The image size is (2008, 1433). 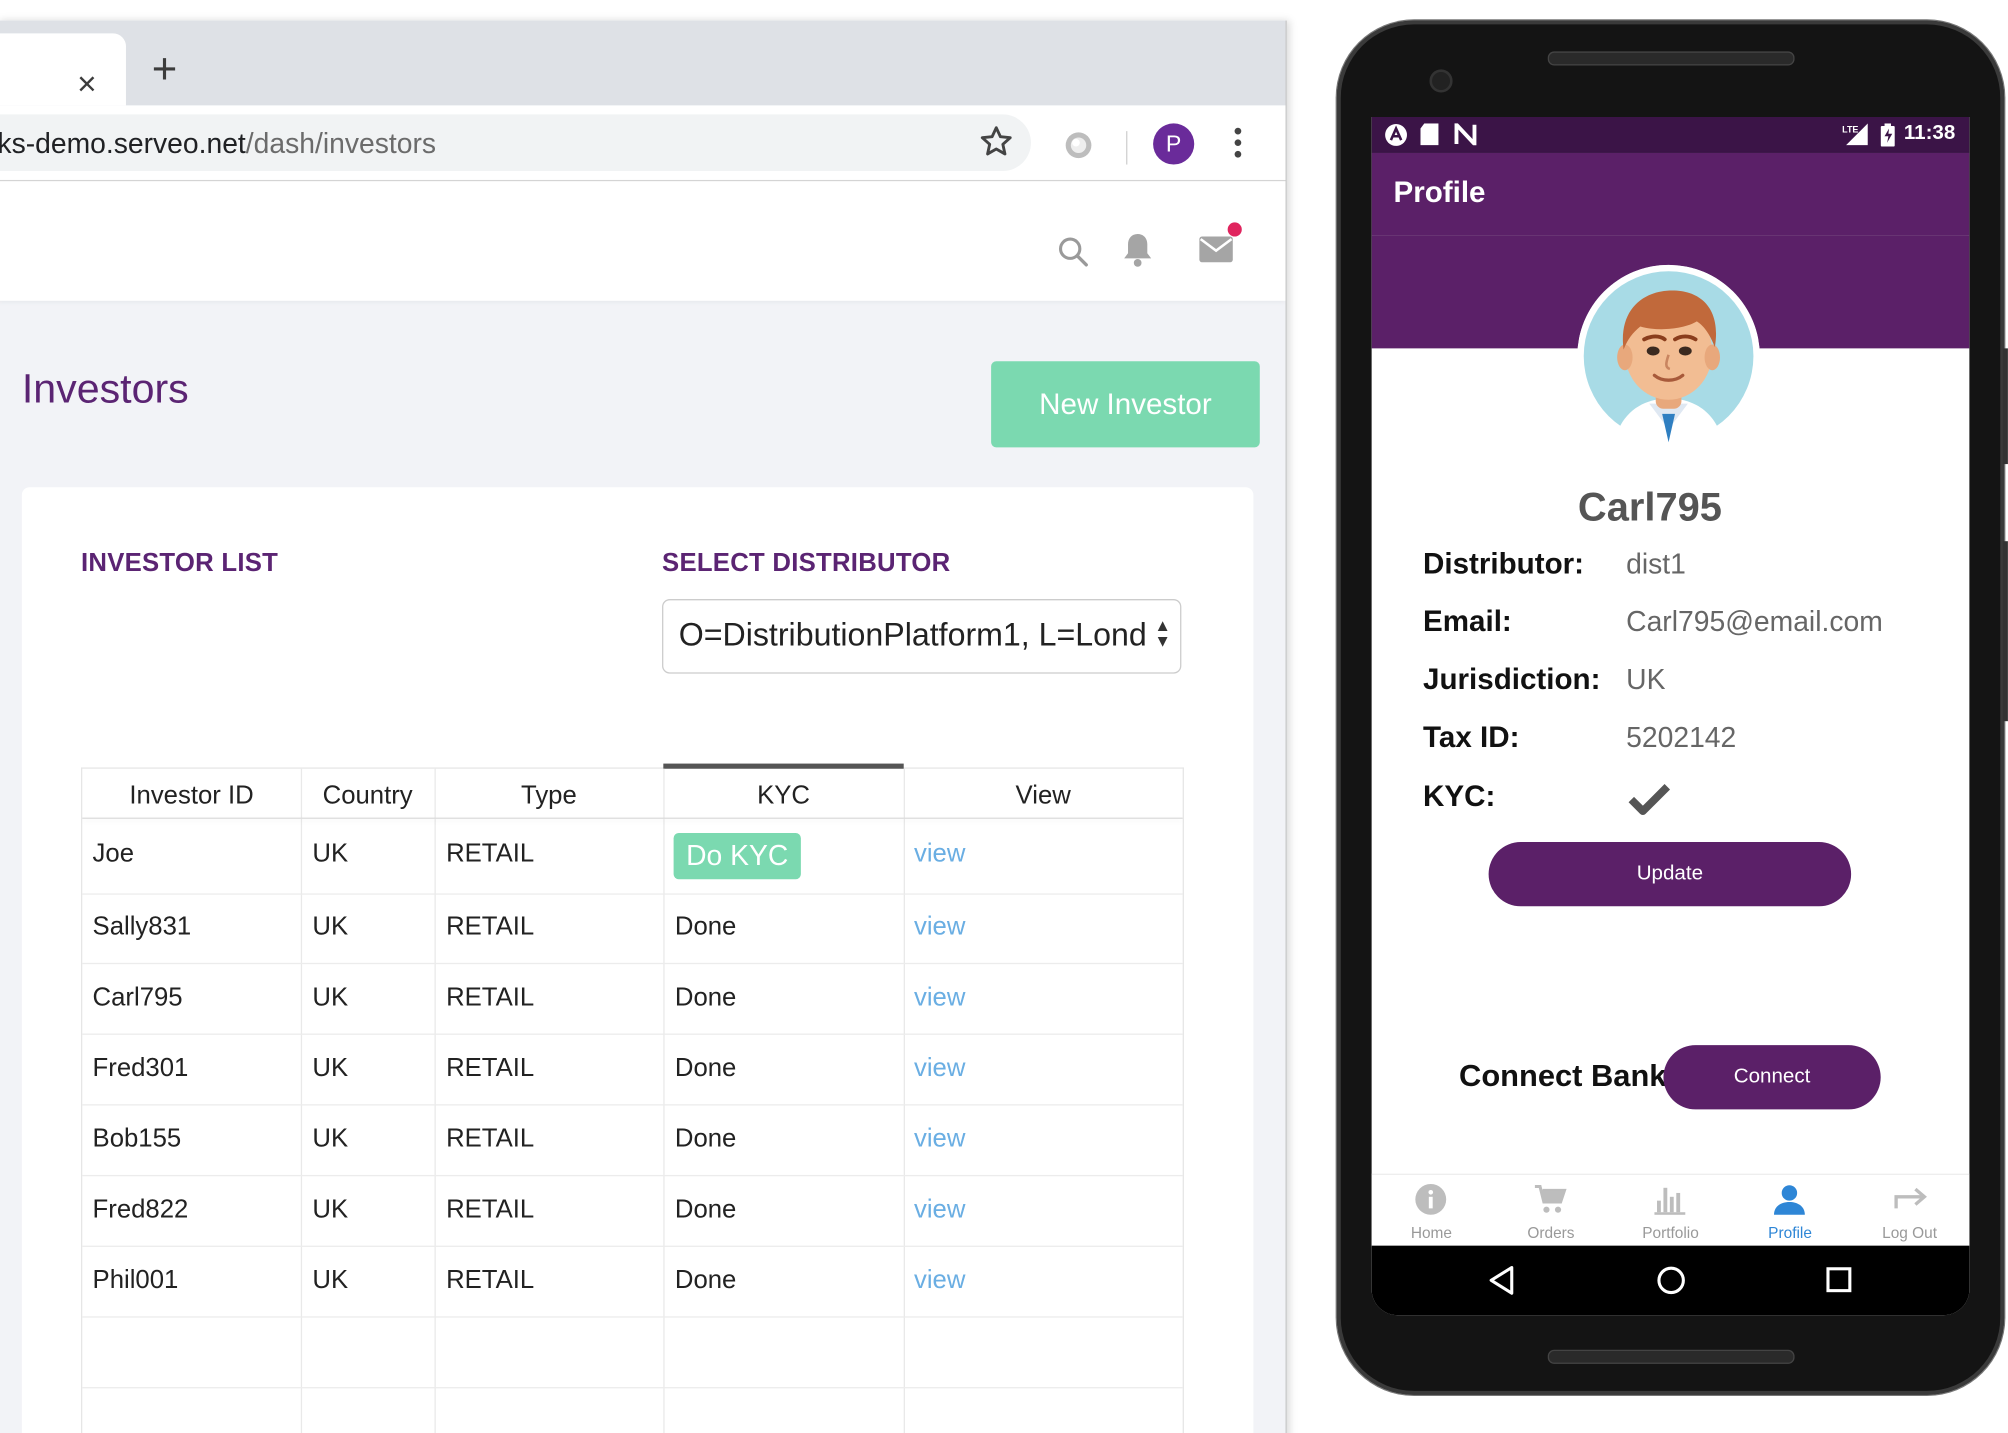 What do you see at coordinates (1234, 229) in the screenshot?
I see `unread-indicator-dot` at bounding box center [1234, 229].